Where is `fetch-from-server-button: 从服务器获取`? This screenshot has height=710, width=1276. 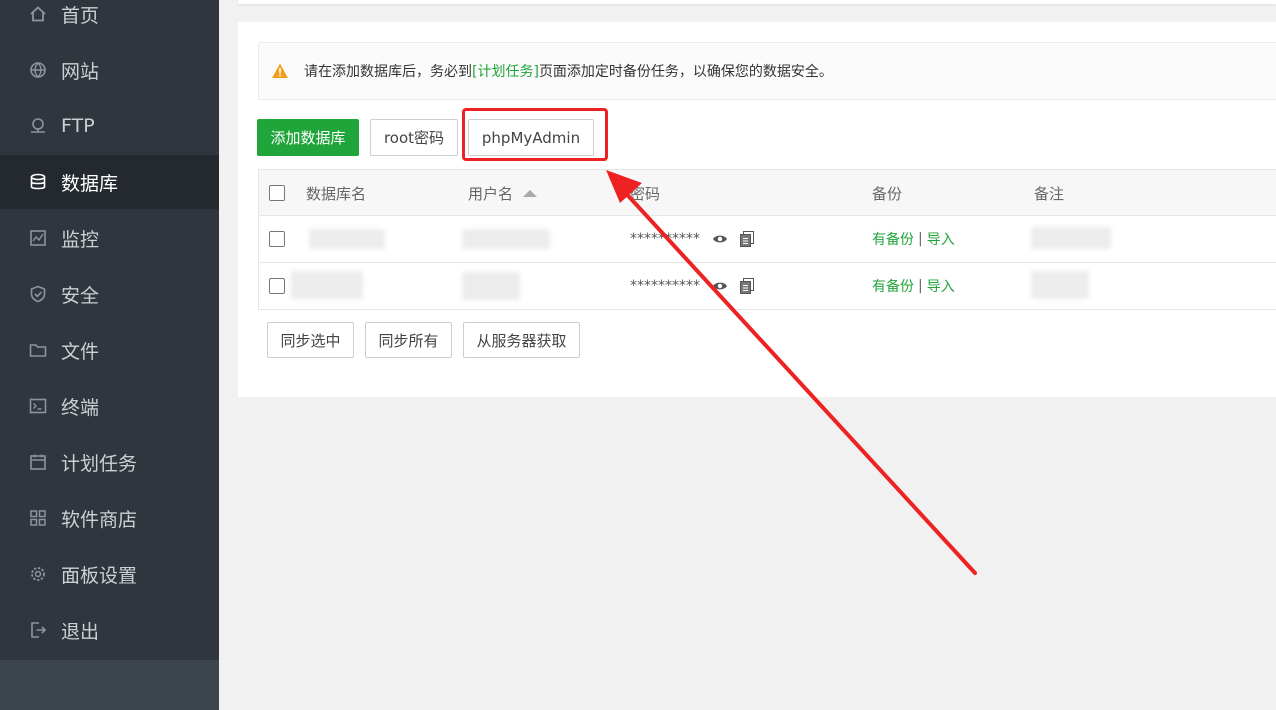 fetch-from-server-button: 从服务器获取 is located at coordinates (521, 340).